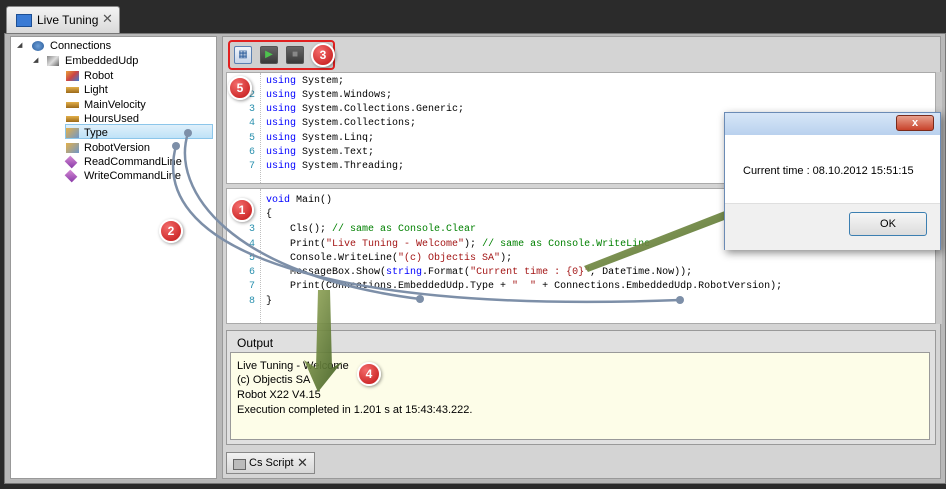 The width and height of the screenshot is (946, 489). What do you see at coordinates (242, 210) in the screenshot?
I see `badge-1: 1` at bounding box center [242, 210].